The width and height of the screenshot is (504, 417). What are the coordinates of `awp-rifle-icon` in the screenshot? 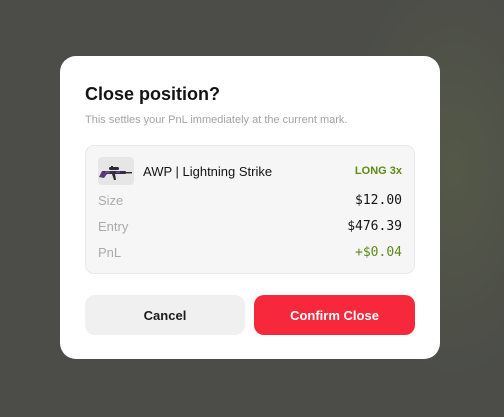 It's located at (115, 173).